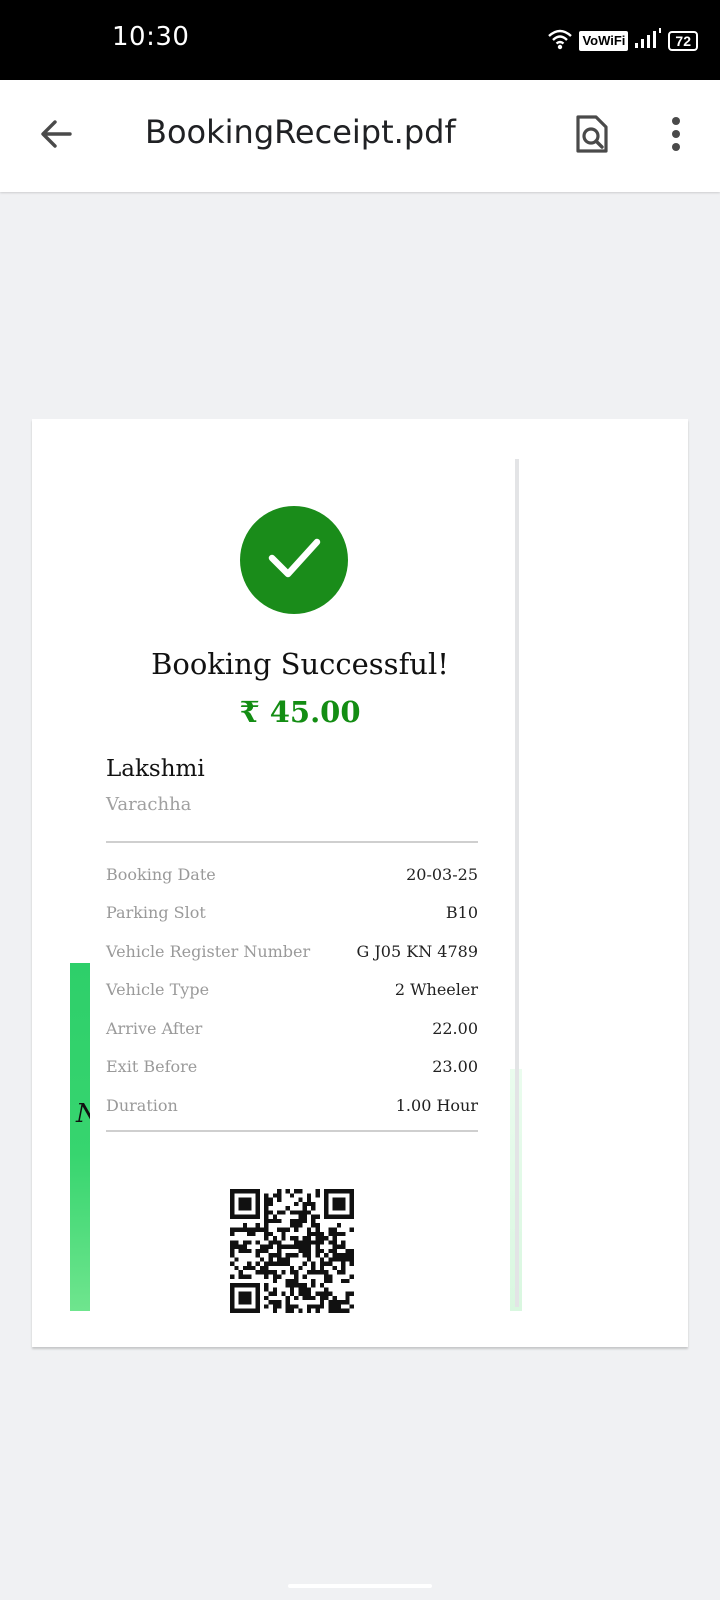 The width and height of the screenshot is (720, 1600). Describe the element at coordinates (604, 41) in the screenshot. I see `vowifi-badge: VoWiFi` at that location.